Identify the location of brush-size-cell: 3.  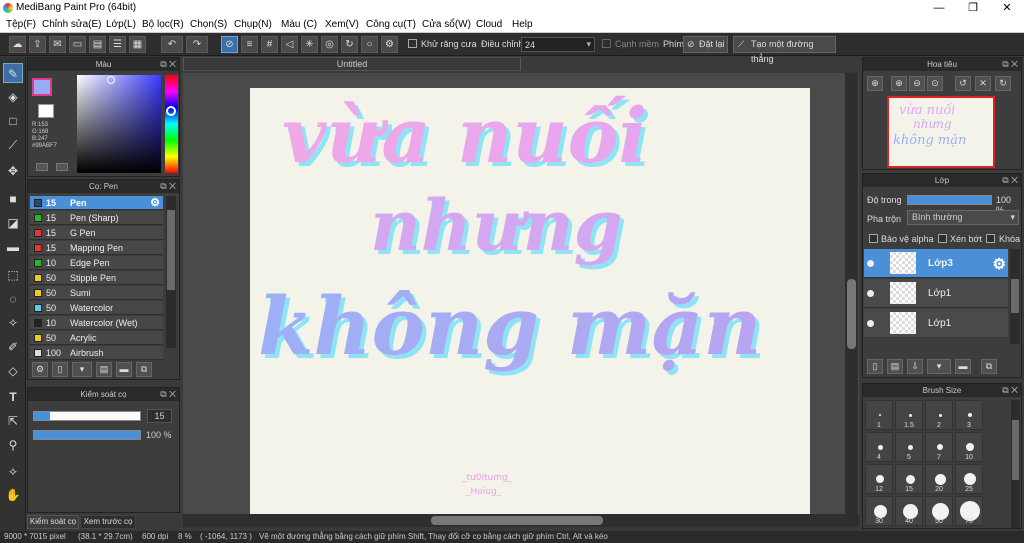
(969, 415).